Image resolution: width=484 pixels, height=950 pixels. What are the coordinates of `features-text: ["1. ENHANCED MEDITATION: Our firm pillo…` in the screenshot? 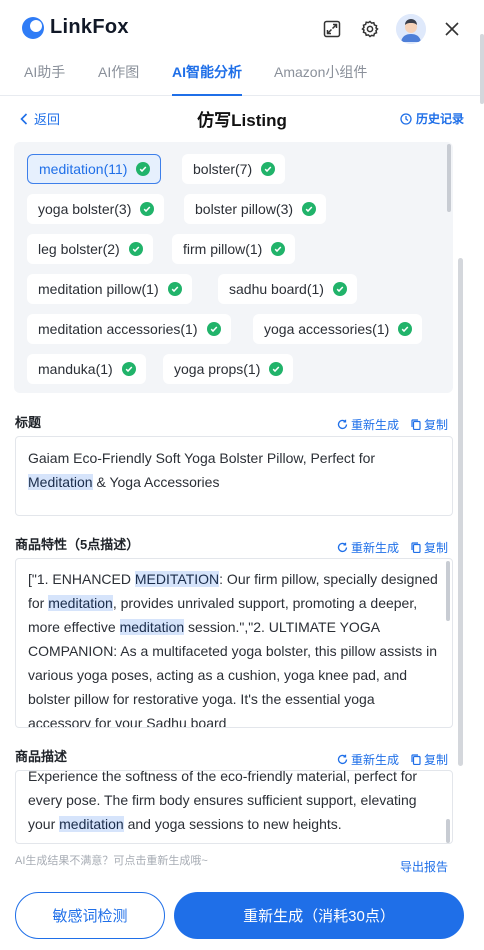 It's located at (233, 649).